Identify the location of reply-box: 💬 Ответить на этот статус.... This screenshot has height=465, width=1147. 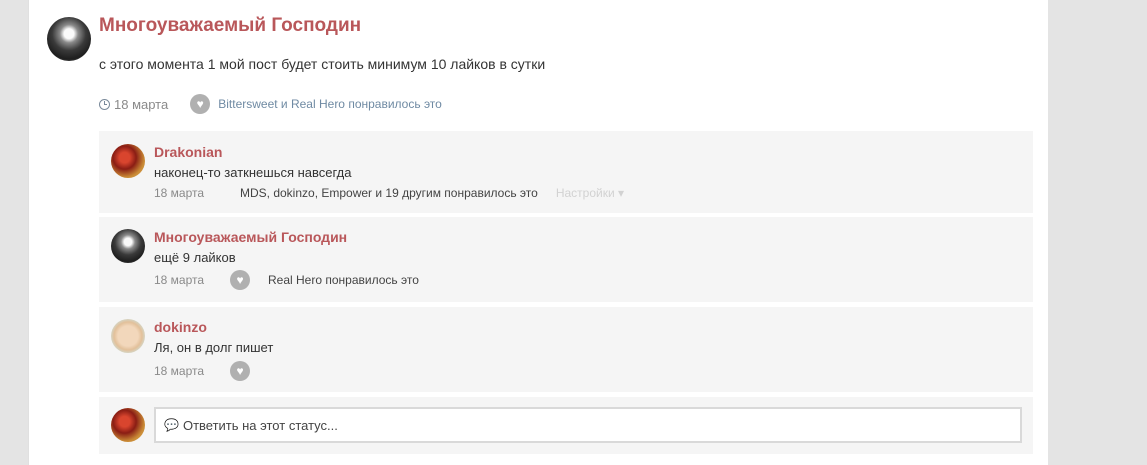
(566, 425).